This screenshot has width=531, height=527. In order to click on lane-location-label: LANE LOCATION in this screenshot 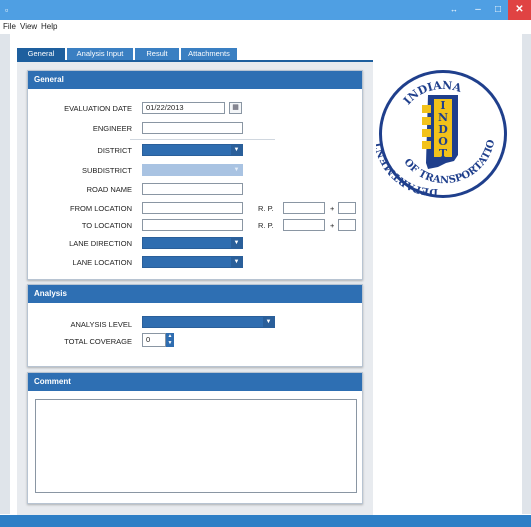, I will do `click(102, 262)`.